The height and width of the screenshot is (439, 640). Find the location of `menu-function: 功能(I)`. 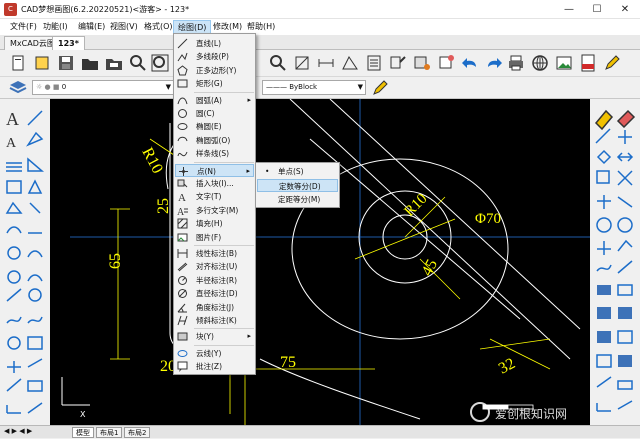

menu-function: 功能(I) is located at coordinates (55, 27).